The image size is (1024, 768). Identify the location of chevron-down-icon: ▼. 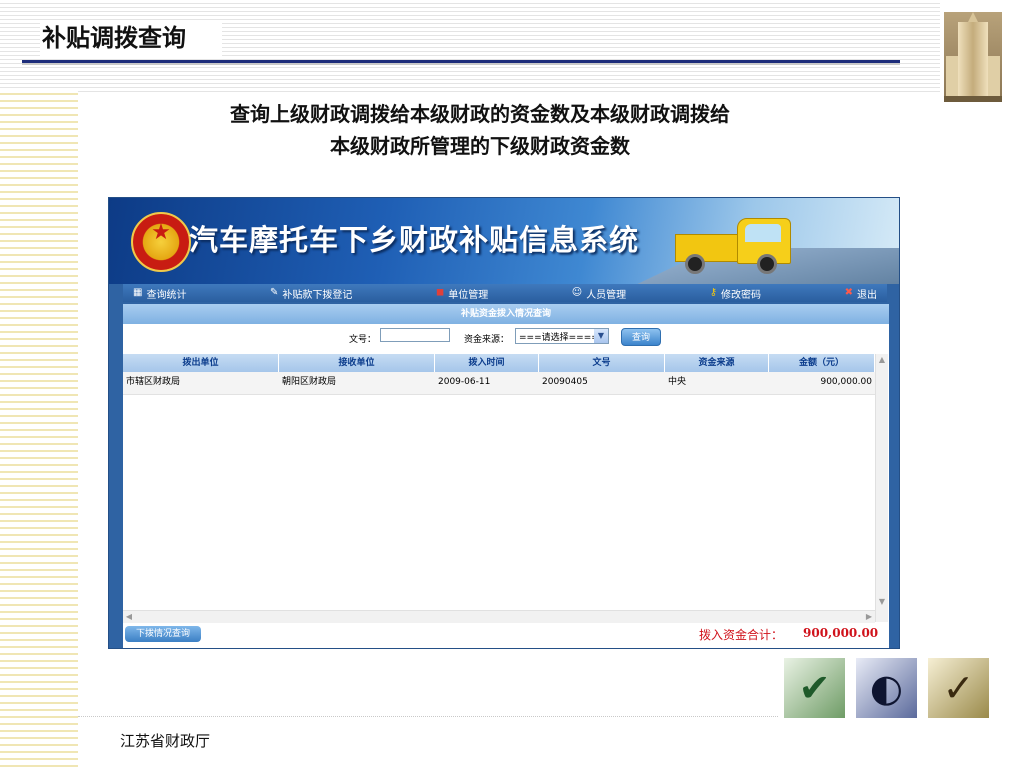
(601, 336).